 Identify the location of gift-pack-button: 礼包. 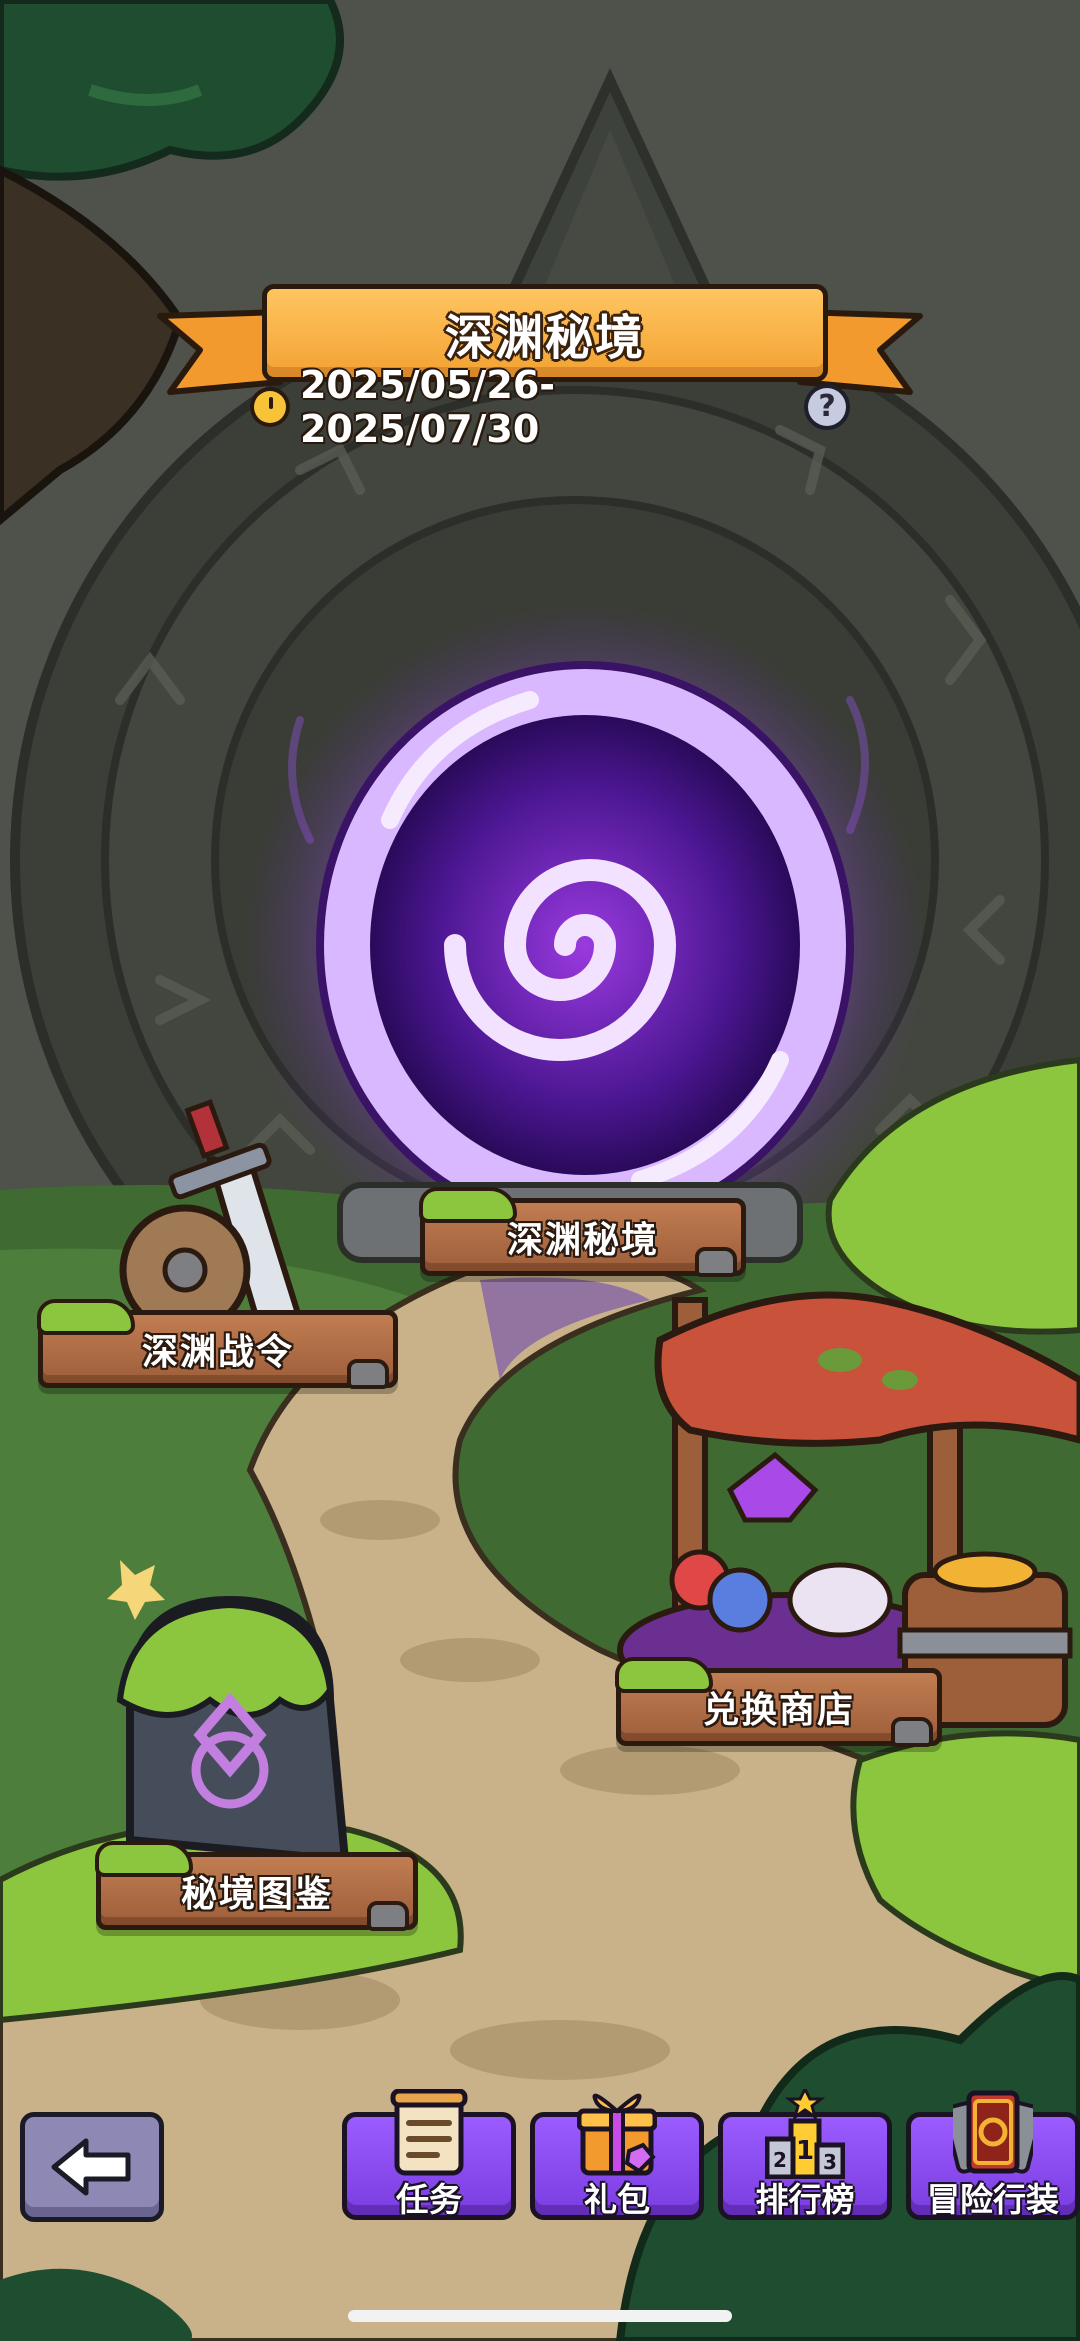
(617, 2156).